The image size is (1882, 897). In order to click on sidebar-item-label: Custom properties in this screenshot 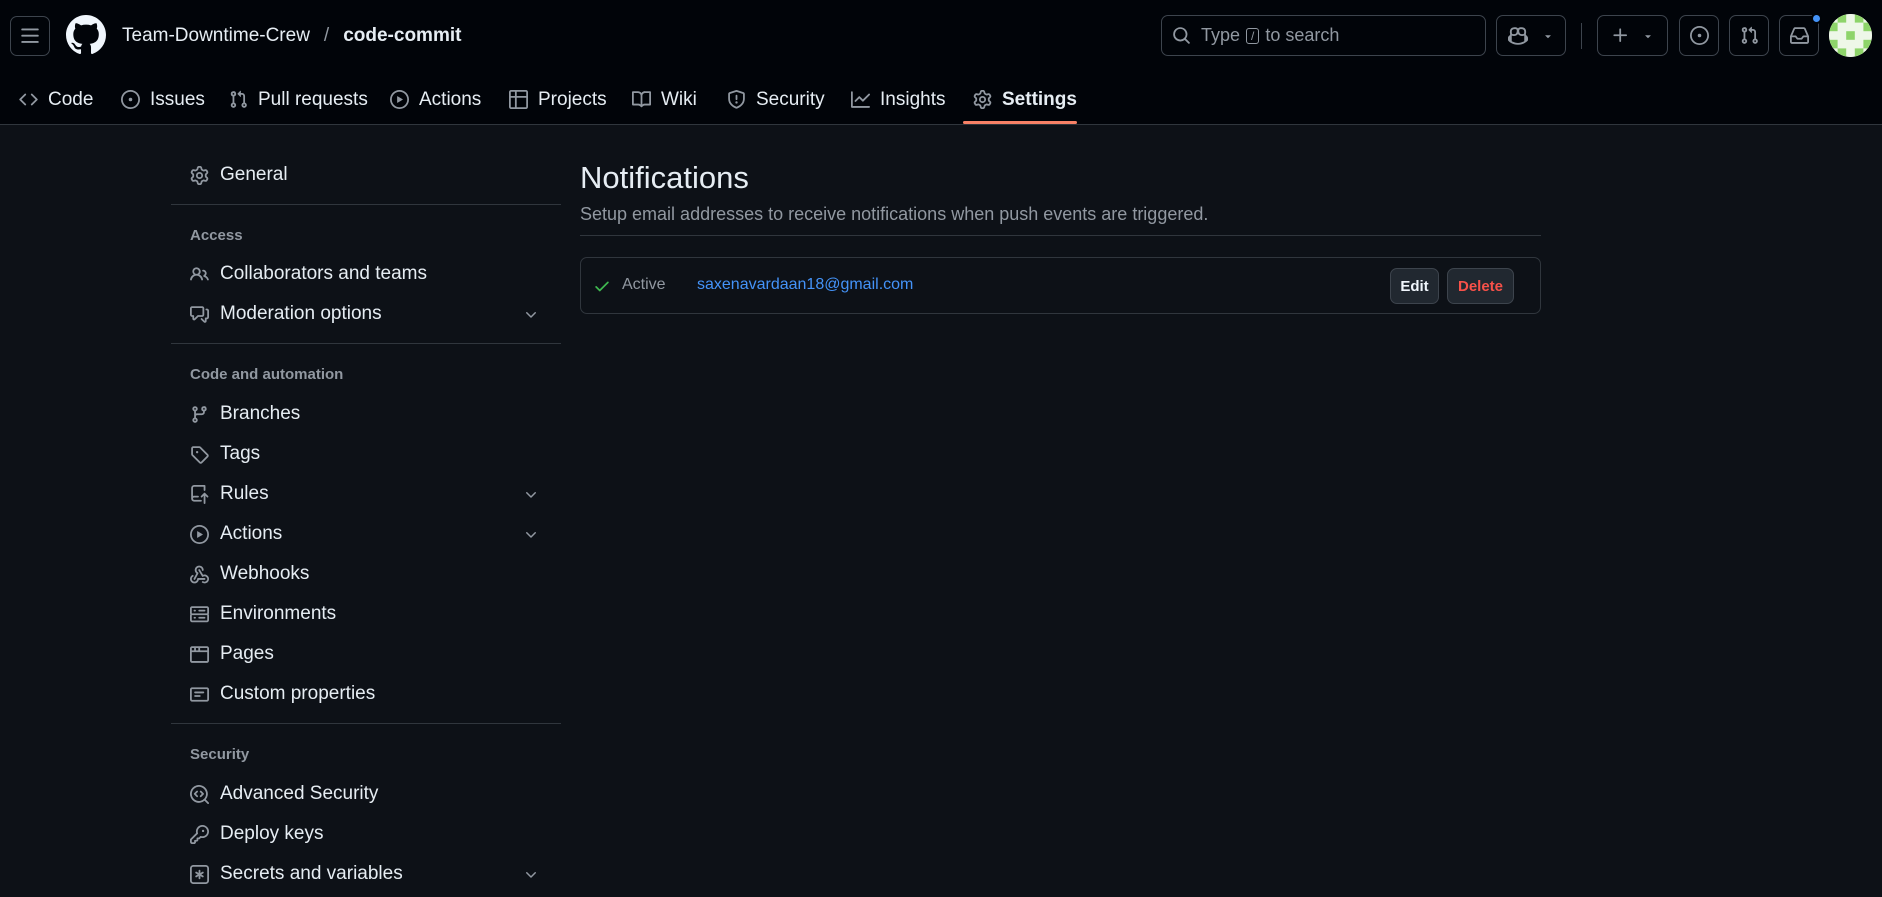, I will do `click(298, 693)`.